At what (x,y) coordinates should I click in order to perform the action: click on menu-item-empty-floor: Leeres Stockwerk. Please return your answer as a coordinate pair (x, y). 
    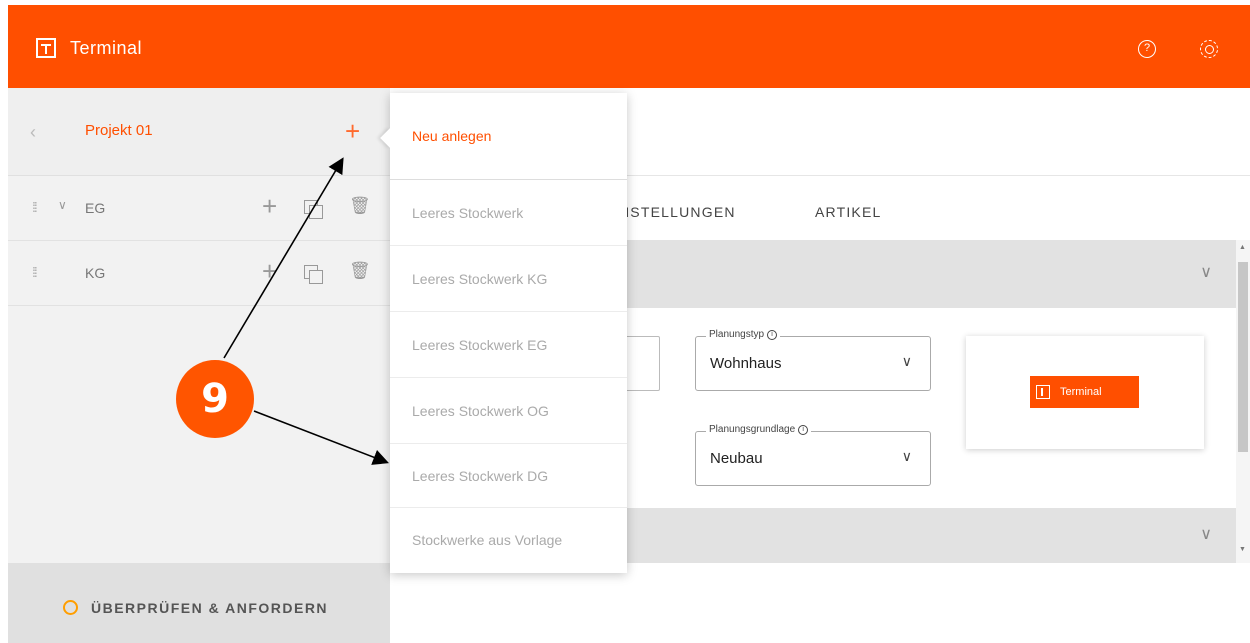
    Looking at the image, I should click on (508, 213).